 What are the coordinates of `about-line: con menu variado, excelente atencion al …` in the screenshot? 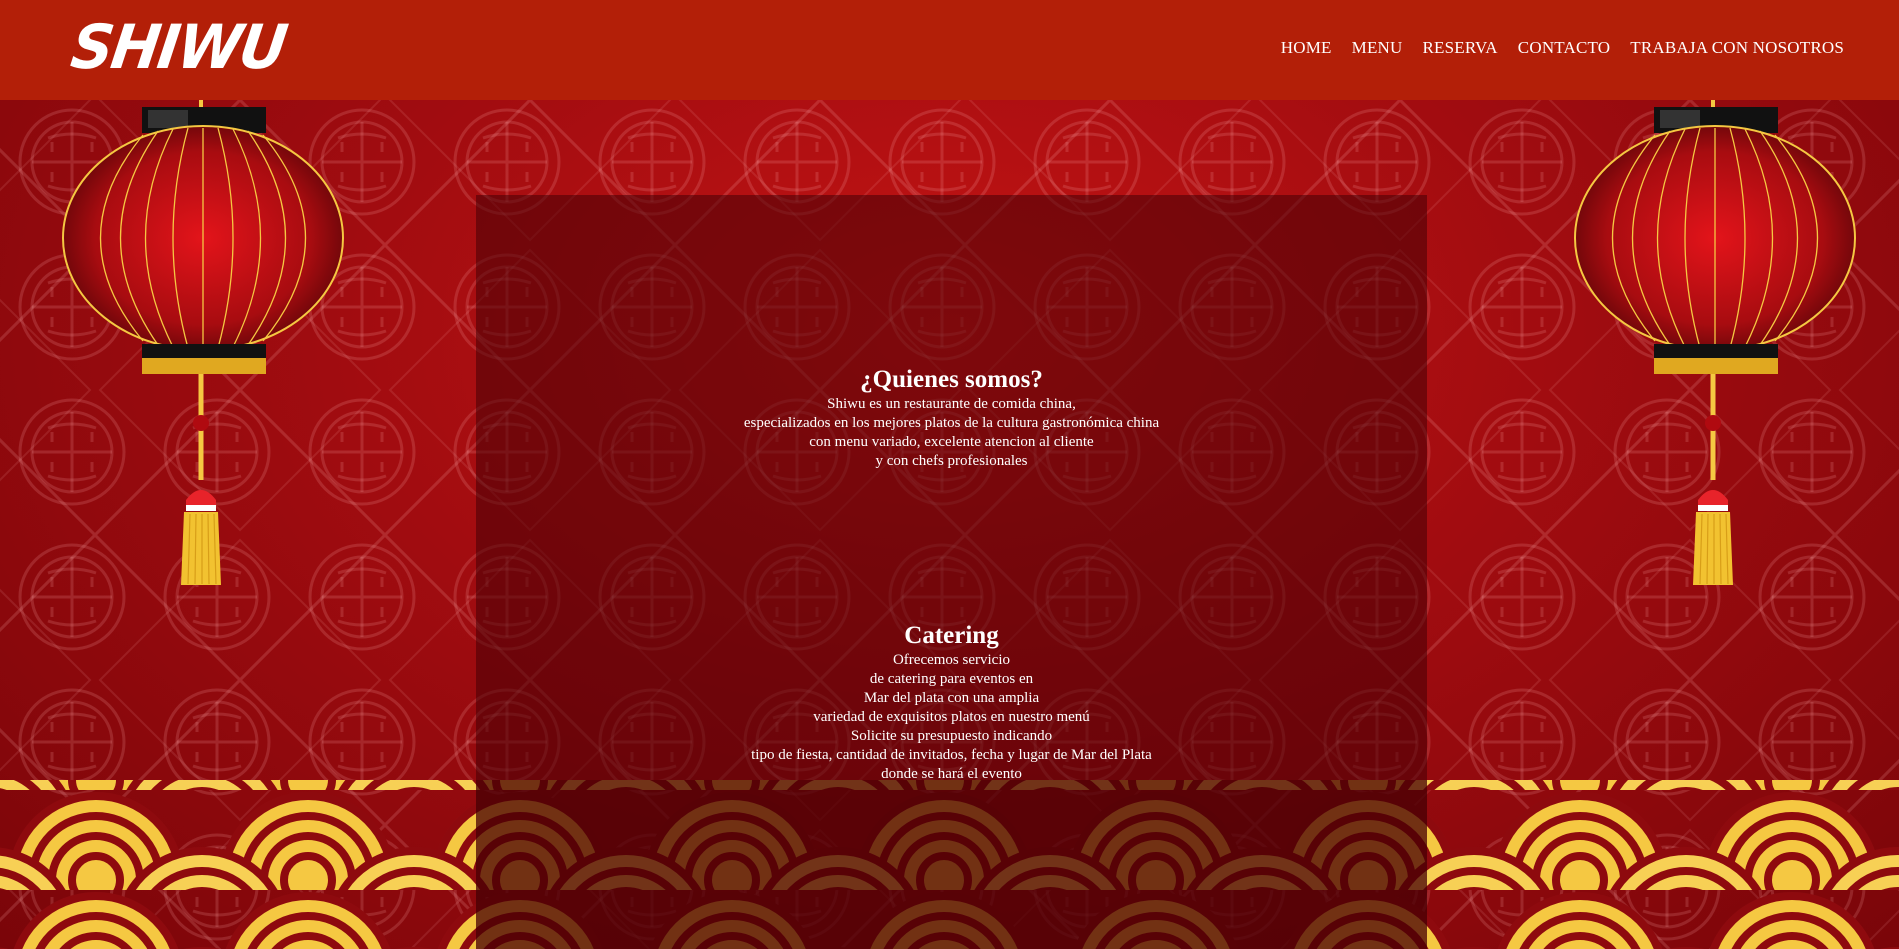 It's located at (951, 442).